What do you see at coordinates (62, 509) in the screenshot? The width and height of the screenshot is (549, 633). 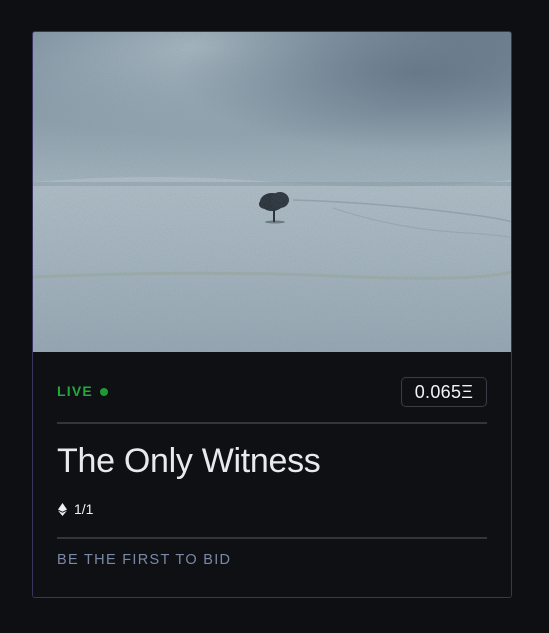 I see `ethereum-icon` at bounding box center [62, 509].